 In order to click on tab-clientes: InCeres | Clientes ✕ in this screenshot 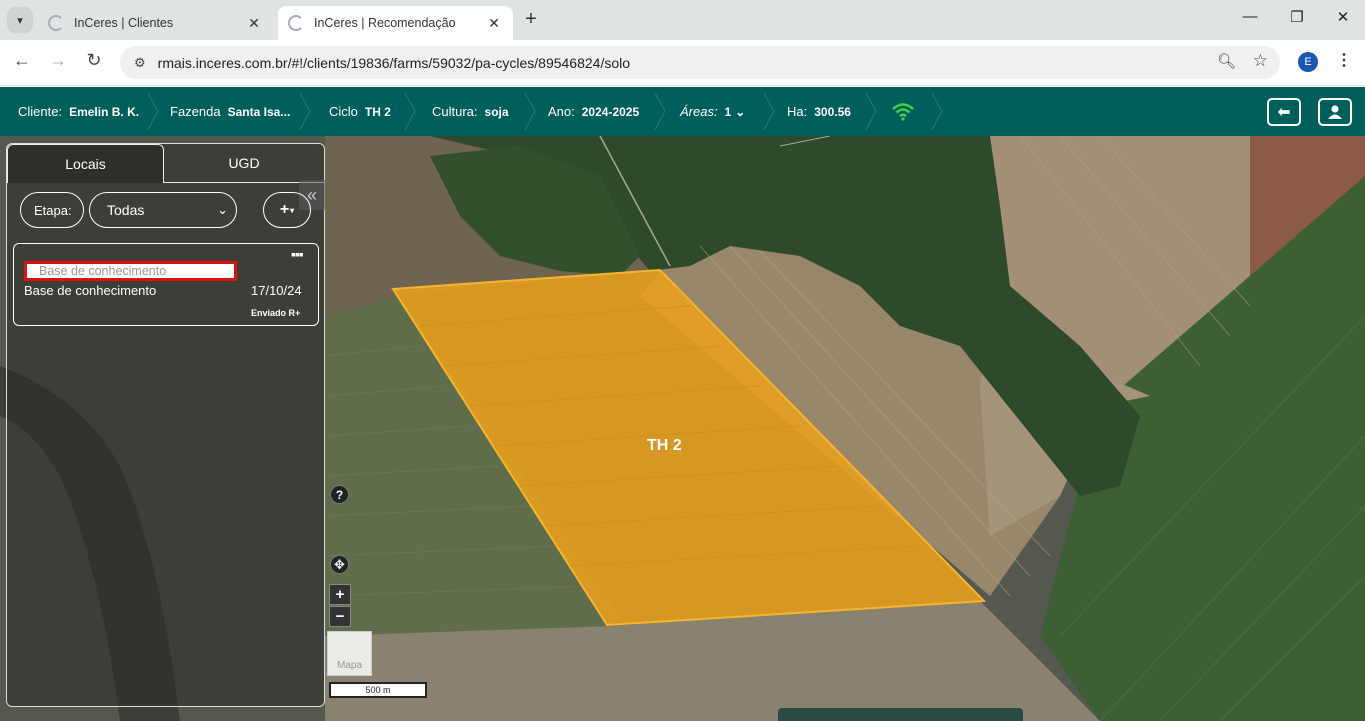, I will do `click(155, 23)`.